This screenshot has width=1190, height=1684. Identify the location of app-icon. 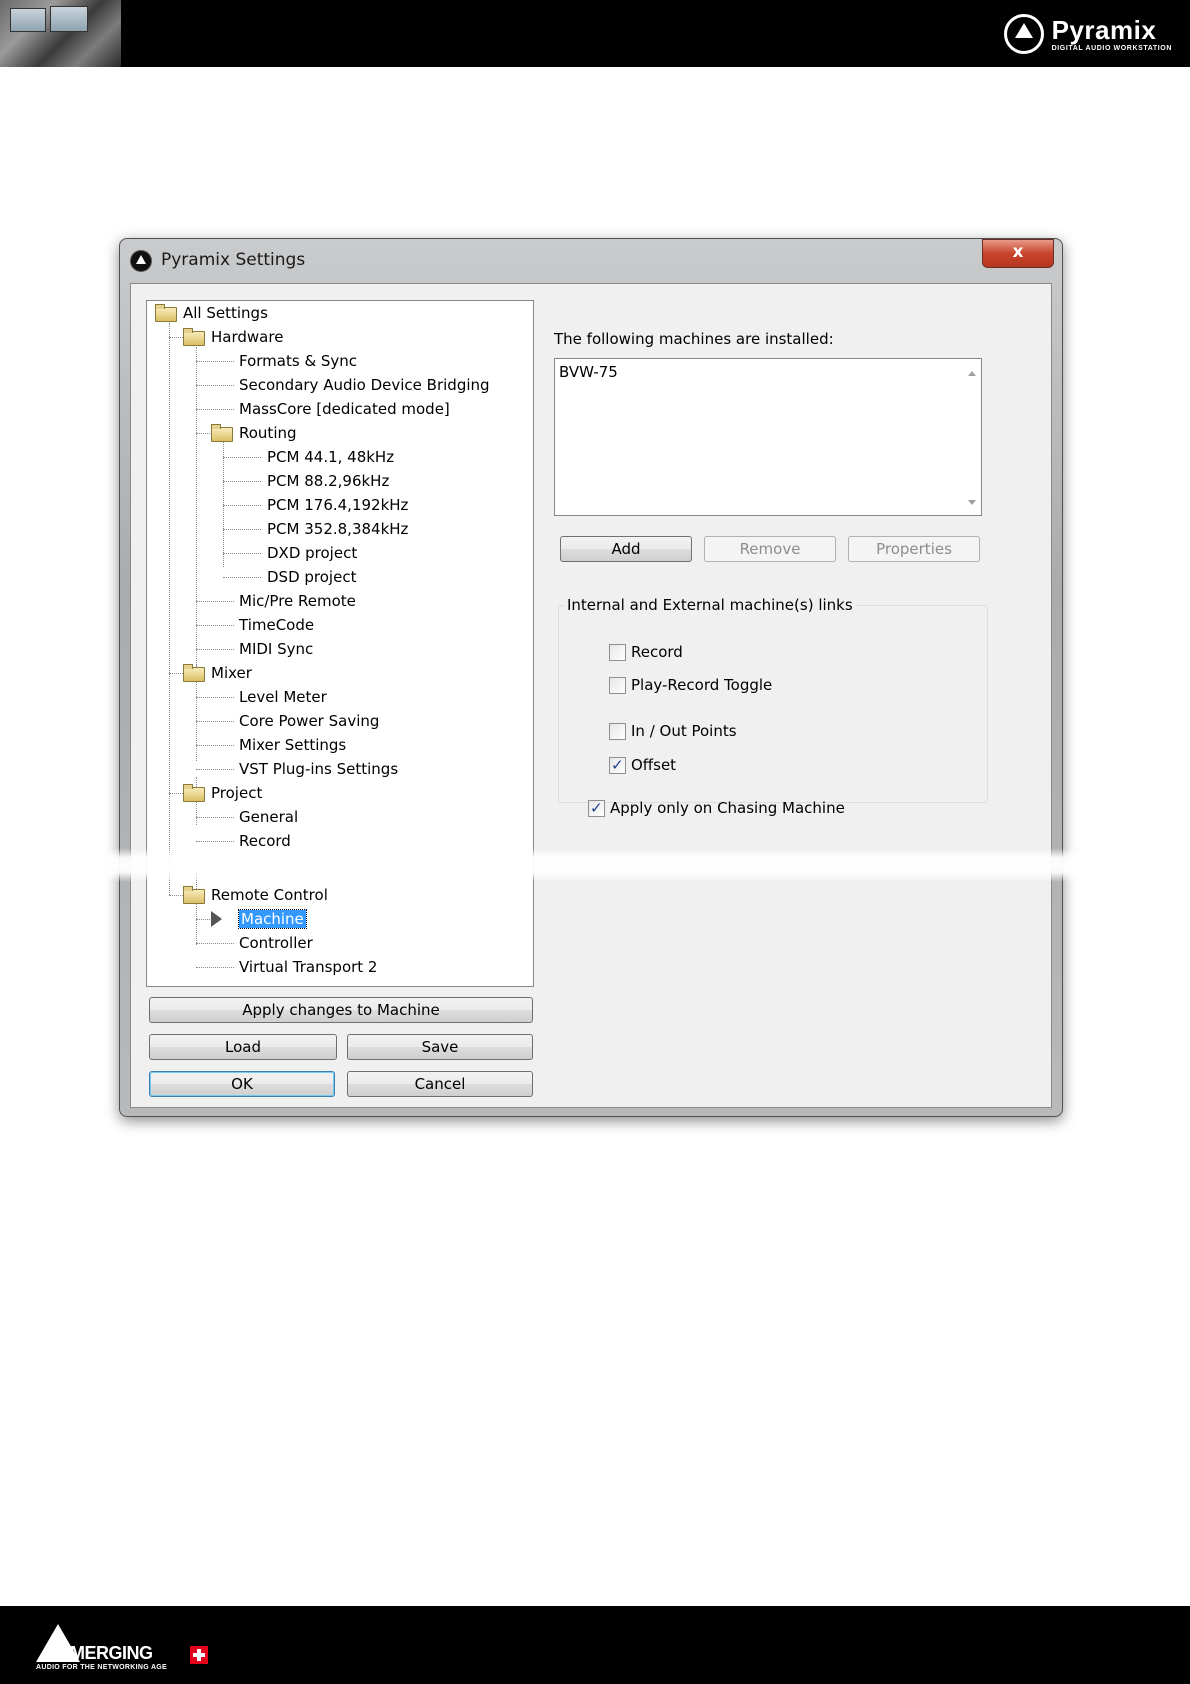
(141, 261).